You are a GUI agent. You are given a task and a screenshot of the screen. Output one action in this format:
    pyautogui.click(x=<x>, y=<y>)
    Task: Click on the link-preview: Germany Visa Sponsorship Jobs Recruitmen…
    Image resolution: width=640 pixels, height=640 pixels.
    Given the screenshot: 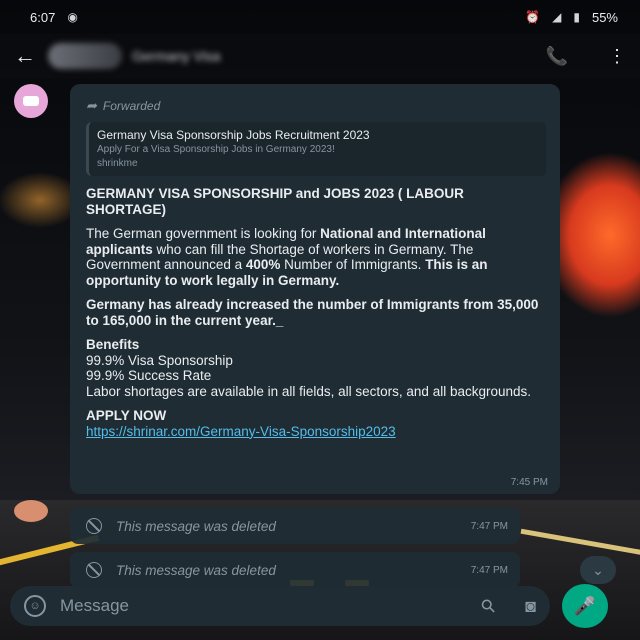 What is the action you would take?
    pyautogui.click(x=316, y=149)
    